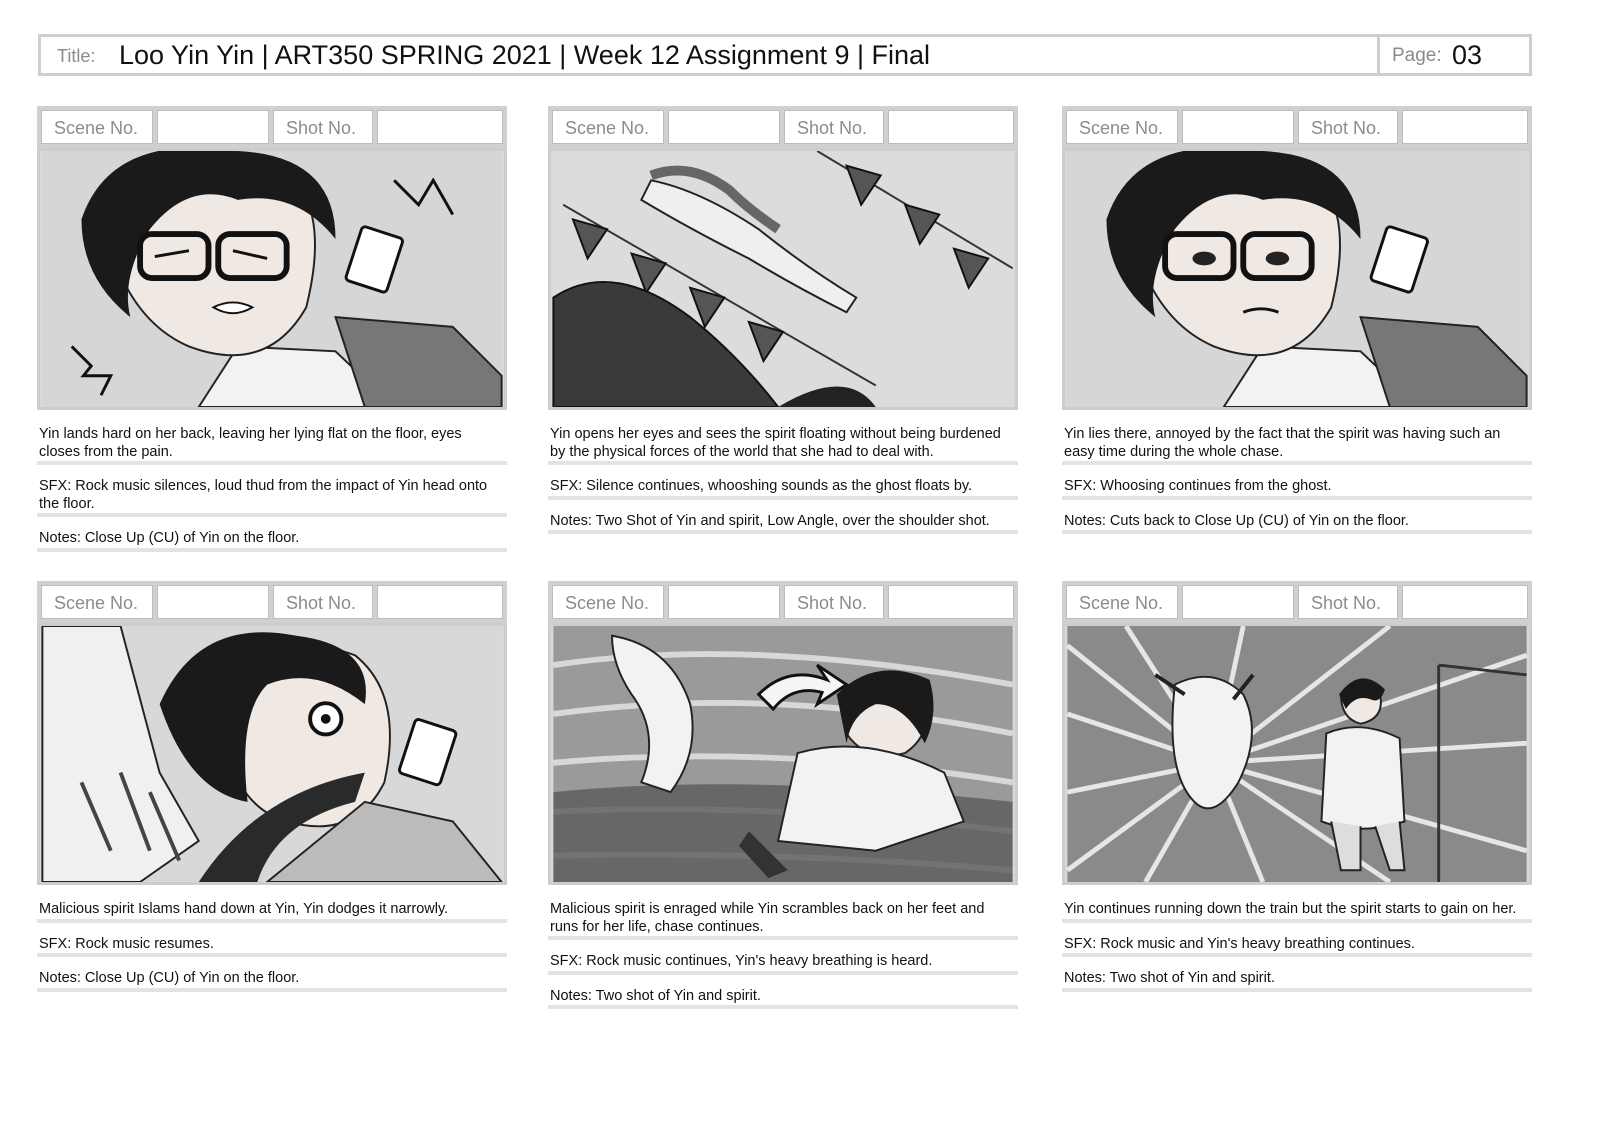 Image resolution: width=1600 pixels, height=1131 pixels. I want to click on sketch-closeup-eyes-closed, so click(272, 279).